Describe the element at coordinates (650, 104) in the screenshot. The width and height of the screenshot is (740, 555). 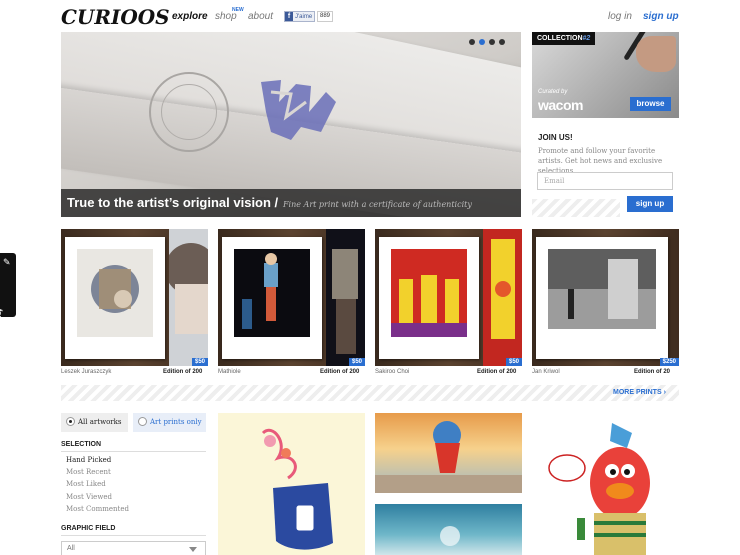
I see `browse-button: browse` at that location.